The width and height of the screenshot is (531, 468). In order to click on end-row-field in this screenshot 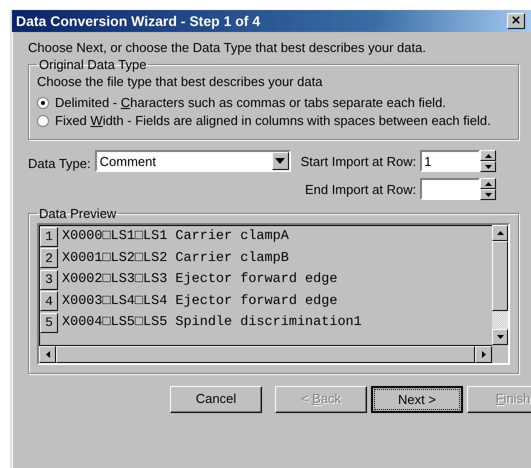, I will do `click(450, 189)`.